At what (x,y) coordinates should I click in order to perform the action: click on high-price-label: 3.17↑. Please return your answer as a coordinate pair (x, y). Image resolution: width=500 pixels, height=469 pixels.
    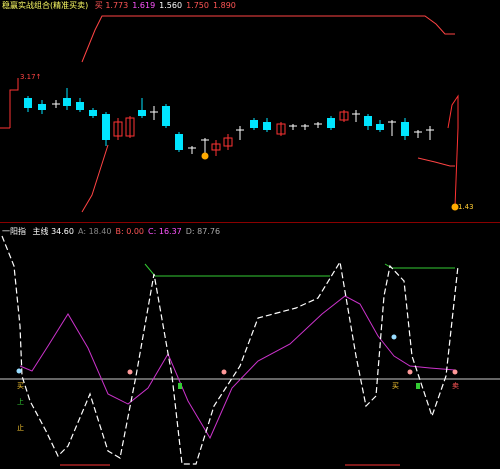
    Looking at the image, I should click on (31, 77).